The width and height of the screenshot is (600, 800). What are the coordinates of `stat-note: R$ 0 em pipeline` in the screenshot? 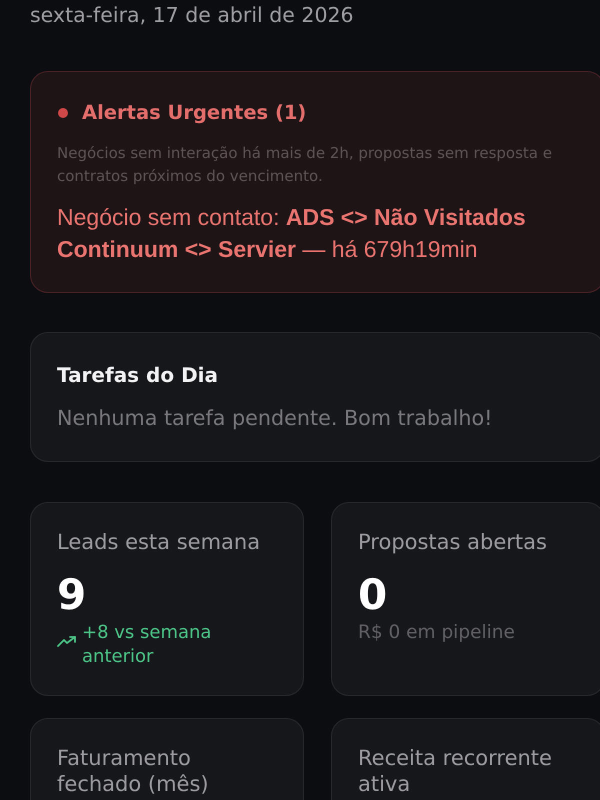 It's located at (436, 633).